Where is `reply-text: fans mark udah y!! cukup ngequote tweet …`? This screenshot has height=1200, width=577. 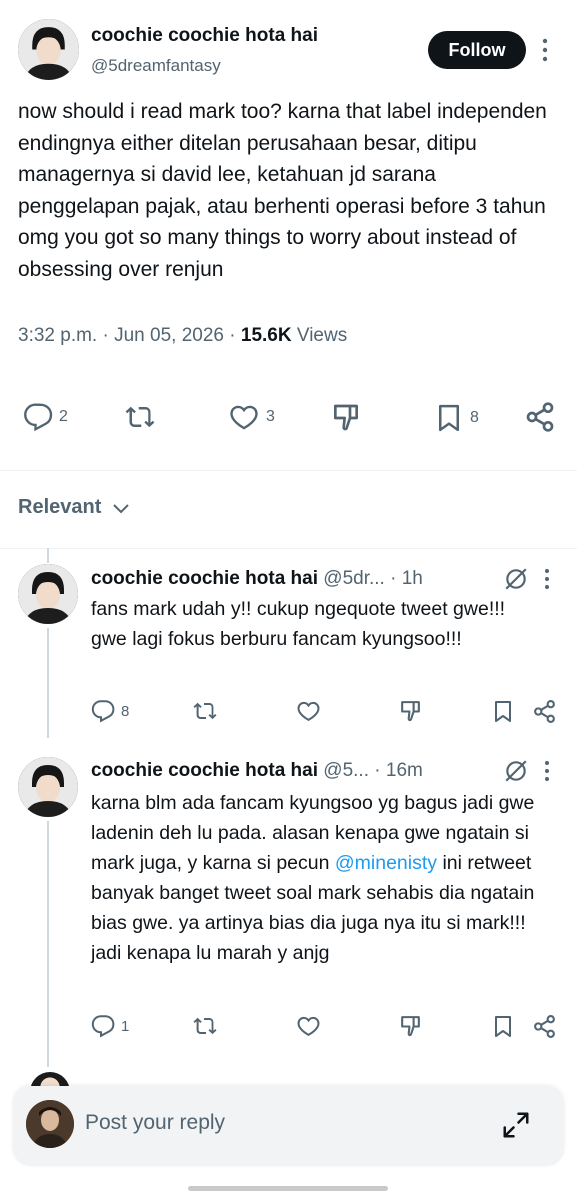
reply-text: fans mark udah y!! cukup ngequote tweet … is located at coordinates (298, 624).